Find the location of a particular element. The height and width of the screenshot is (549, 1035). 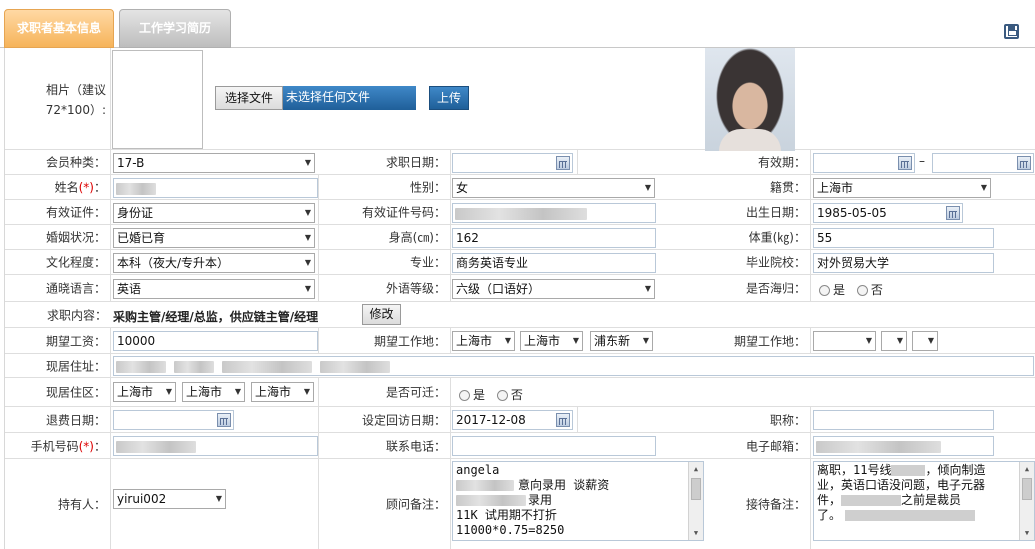

file-name-display: 未选择任何文件 is located at coordinates (349, 98).